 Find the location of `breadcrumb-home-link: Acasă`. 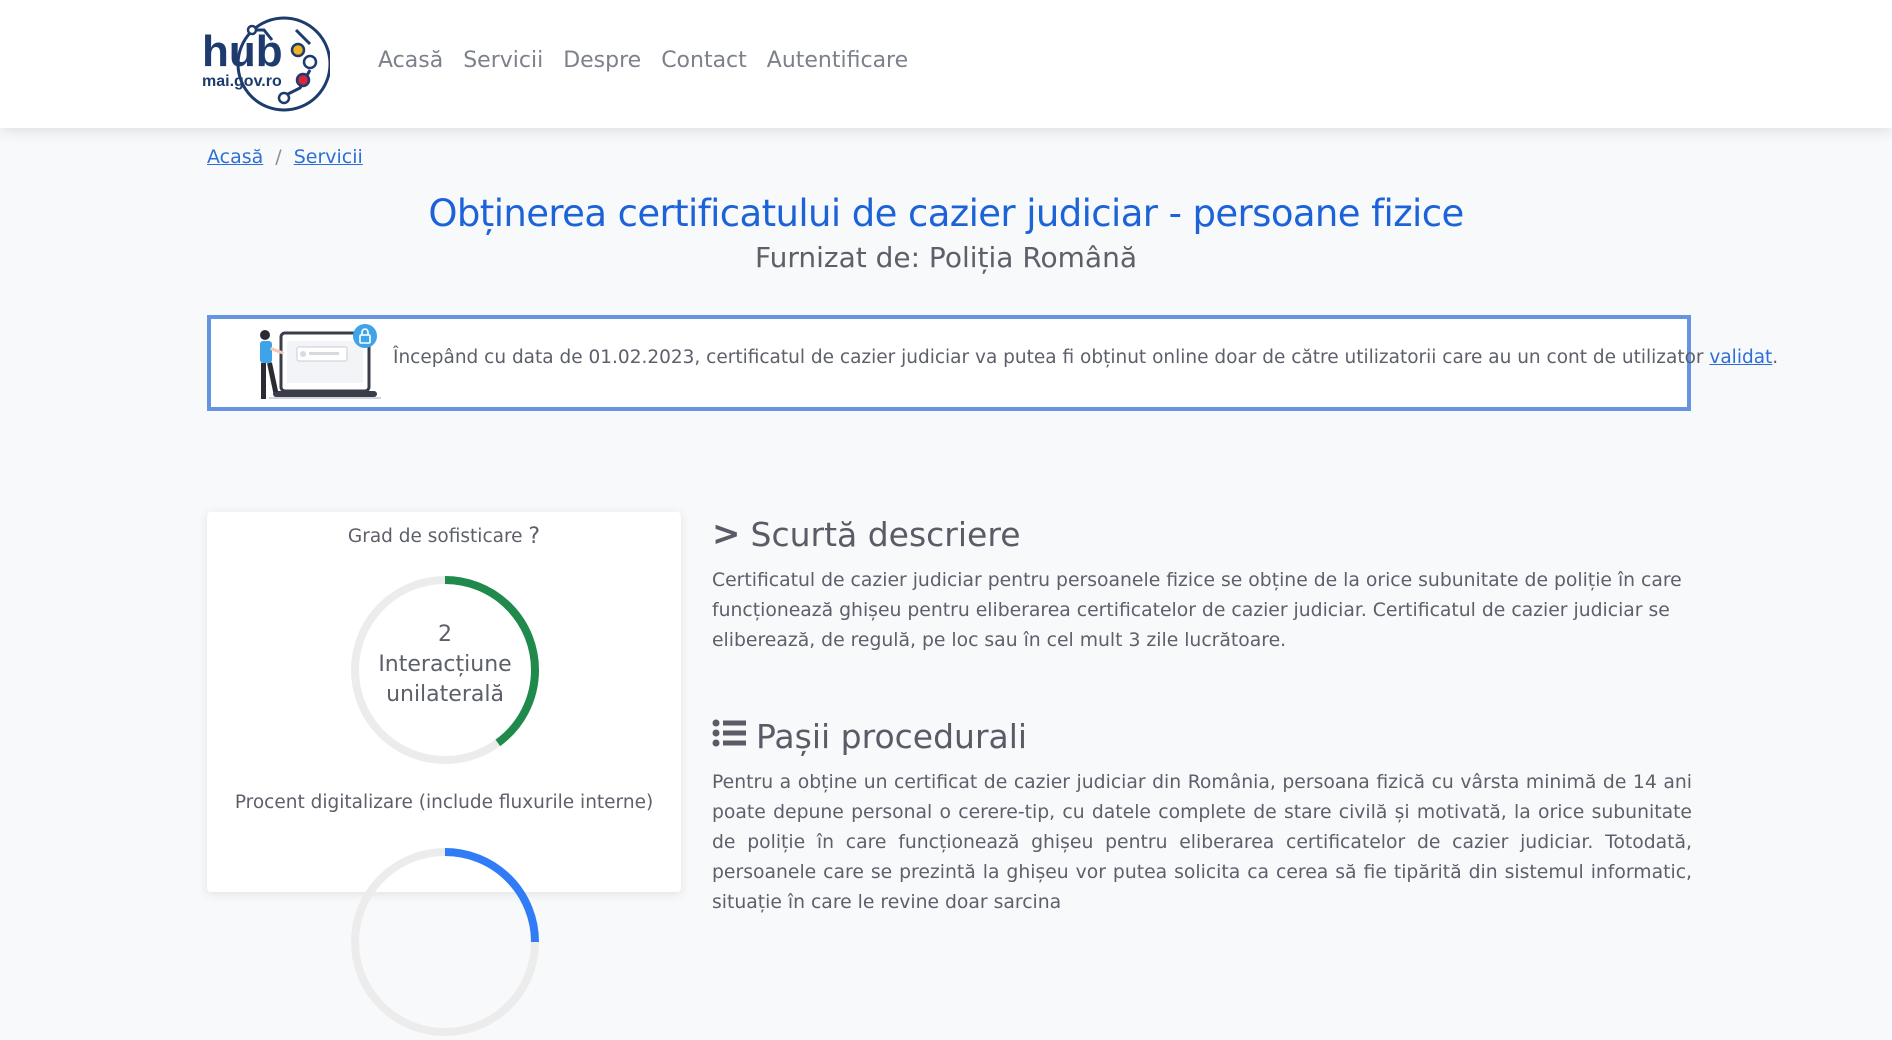

breadcrumb-home-link: Acasă is located at coordinates (235, 157).